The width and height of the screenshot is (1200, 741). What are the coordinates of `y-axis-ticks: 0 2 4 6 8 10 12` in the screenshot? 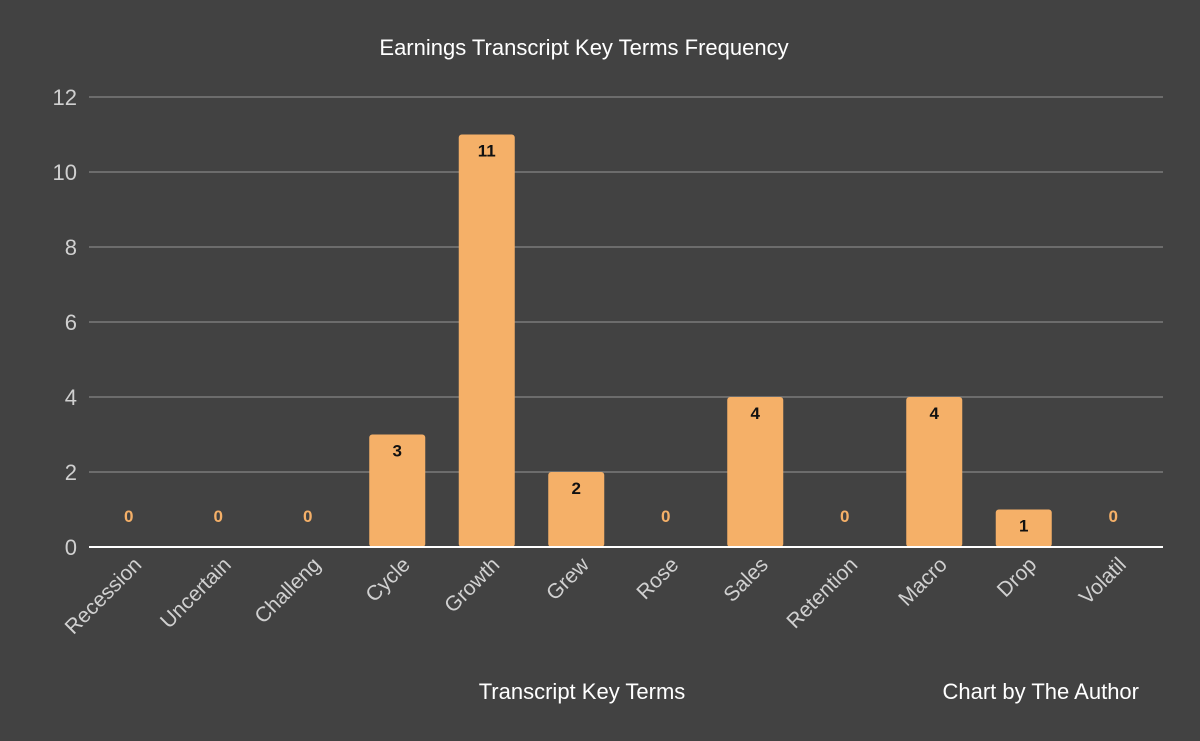 It's located at (65, 322).